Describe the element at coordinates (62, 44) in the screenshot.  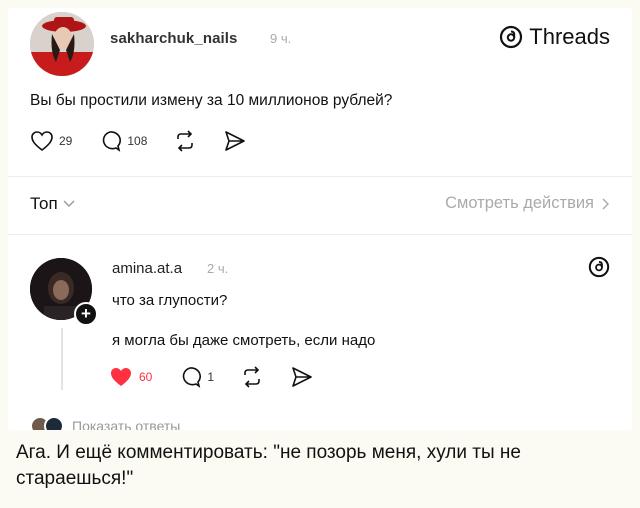
I see `post-author-avatar` at that location.